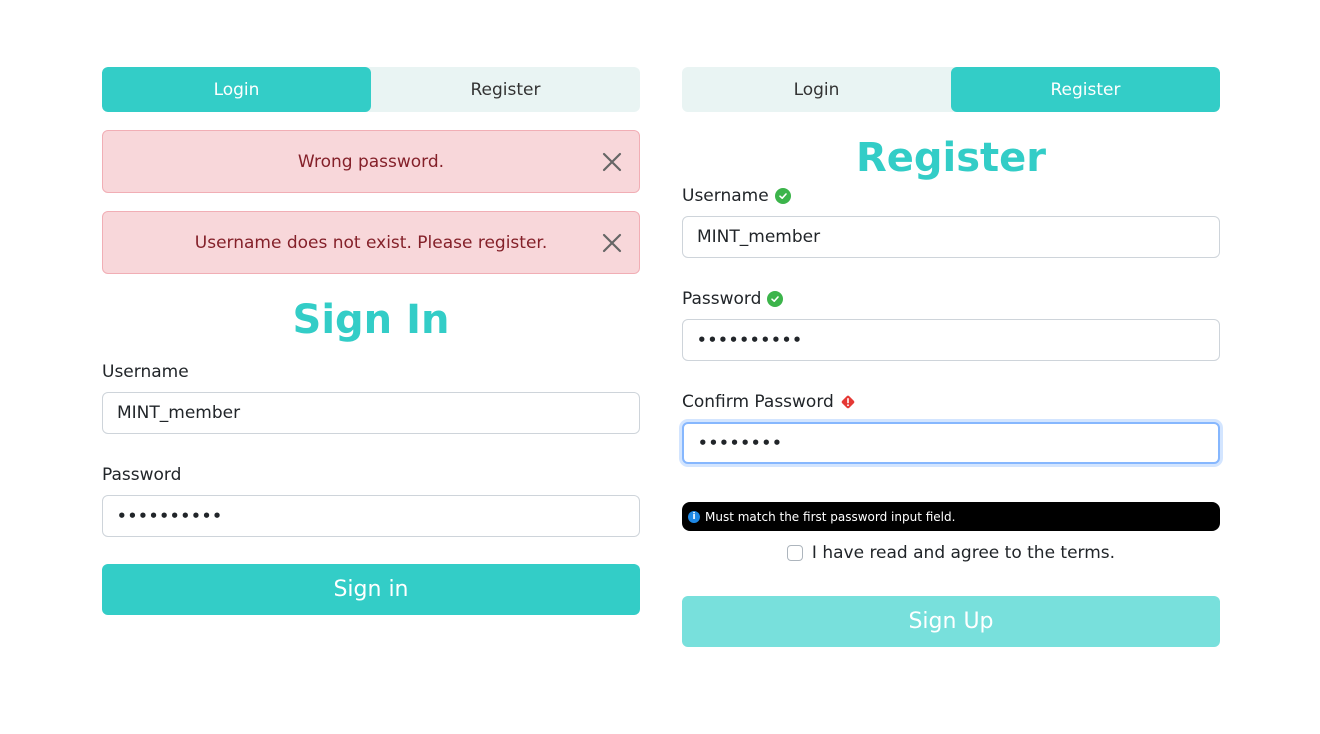  Describe the element at coordinates (371, 516) in the screenshot. I see `password-input: ••••••••••` at that location.